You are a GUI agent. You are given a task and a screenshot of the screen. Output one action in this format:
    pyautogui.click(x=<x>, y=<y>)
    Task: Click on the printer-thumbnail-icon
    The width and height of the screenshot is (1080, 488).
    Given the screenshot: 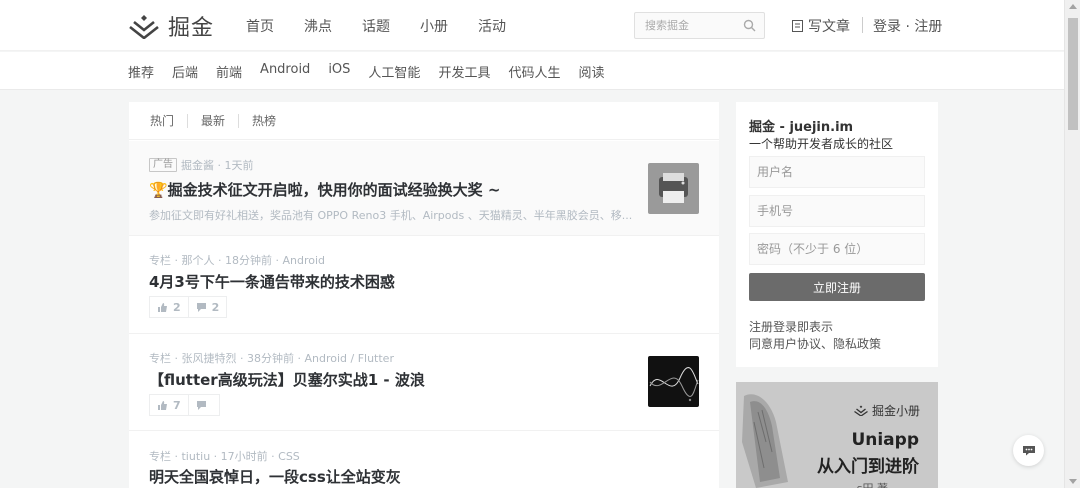 What is the action you would take?
    pyautogui.click(x=673, y=188)
    